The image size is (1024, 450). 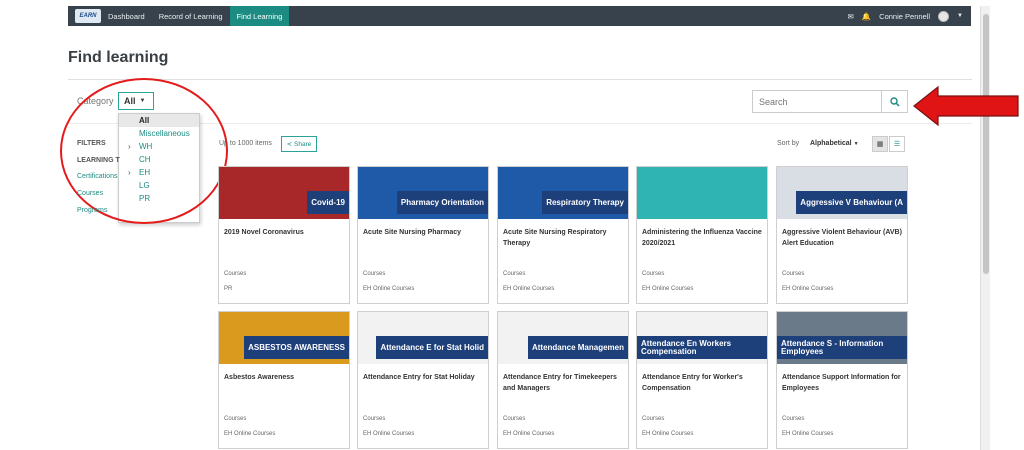 What do you see at coordinates (904, 16) in the screenshot?
I see `user-name: Connie Pennell` at bounding box center [904, 16].